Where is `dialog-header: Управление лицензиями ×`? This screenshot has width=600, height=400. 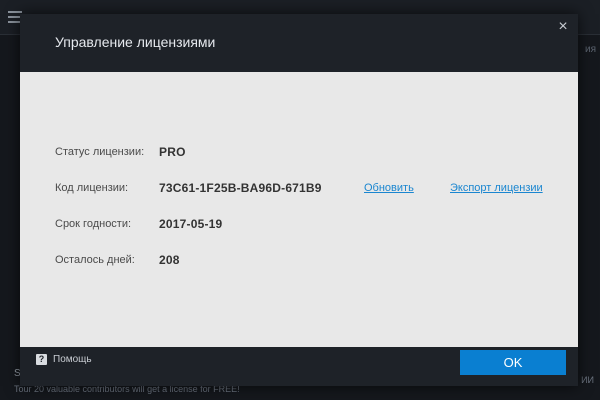
dialog-header: Управление лицензиями × is located at coordinates (299, 43).